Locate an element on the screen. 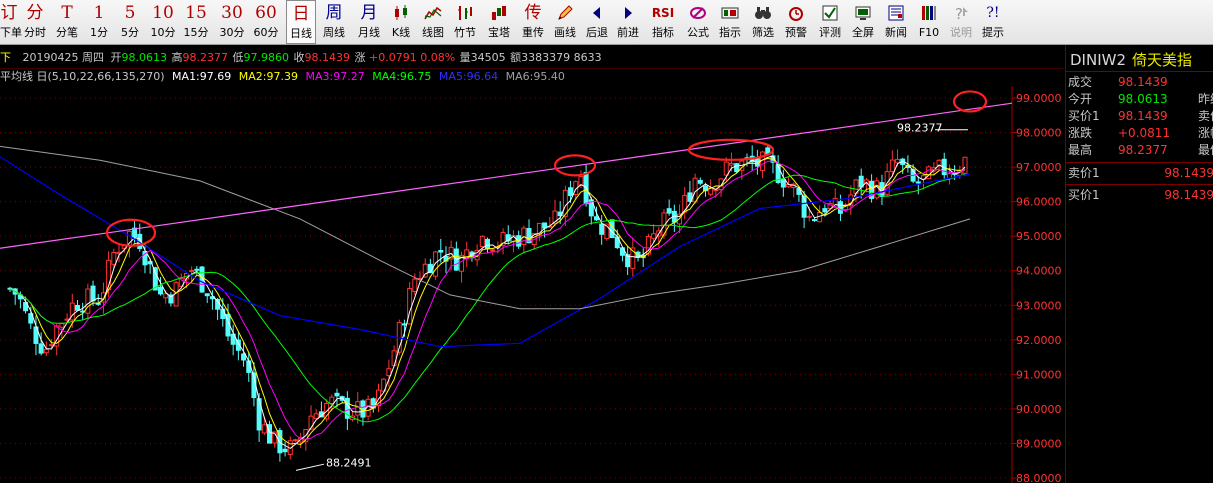 The height and width of the screenshot is (483, 1213). buy1-label: 买价1 is located at coordinates (1084, 195).